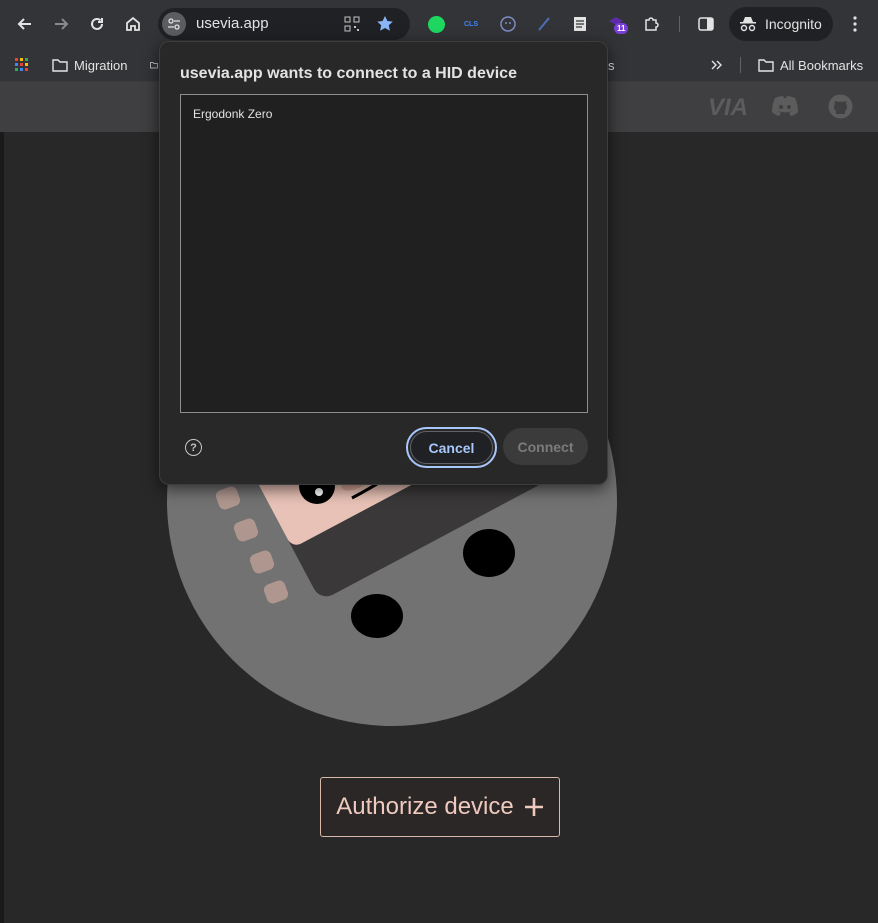 This screenshot has height=923, width=878. Describe the element at coordinates (284, 24) in the screenshot. I see `address-bar: usevia.app` at that location.